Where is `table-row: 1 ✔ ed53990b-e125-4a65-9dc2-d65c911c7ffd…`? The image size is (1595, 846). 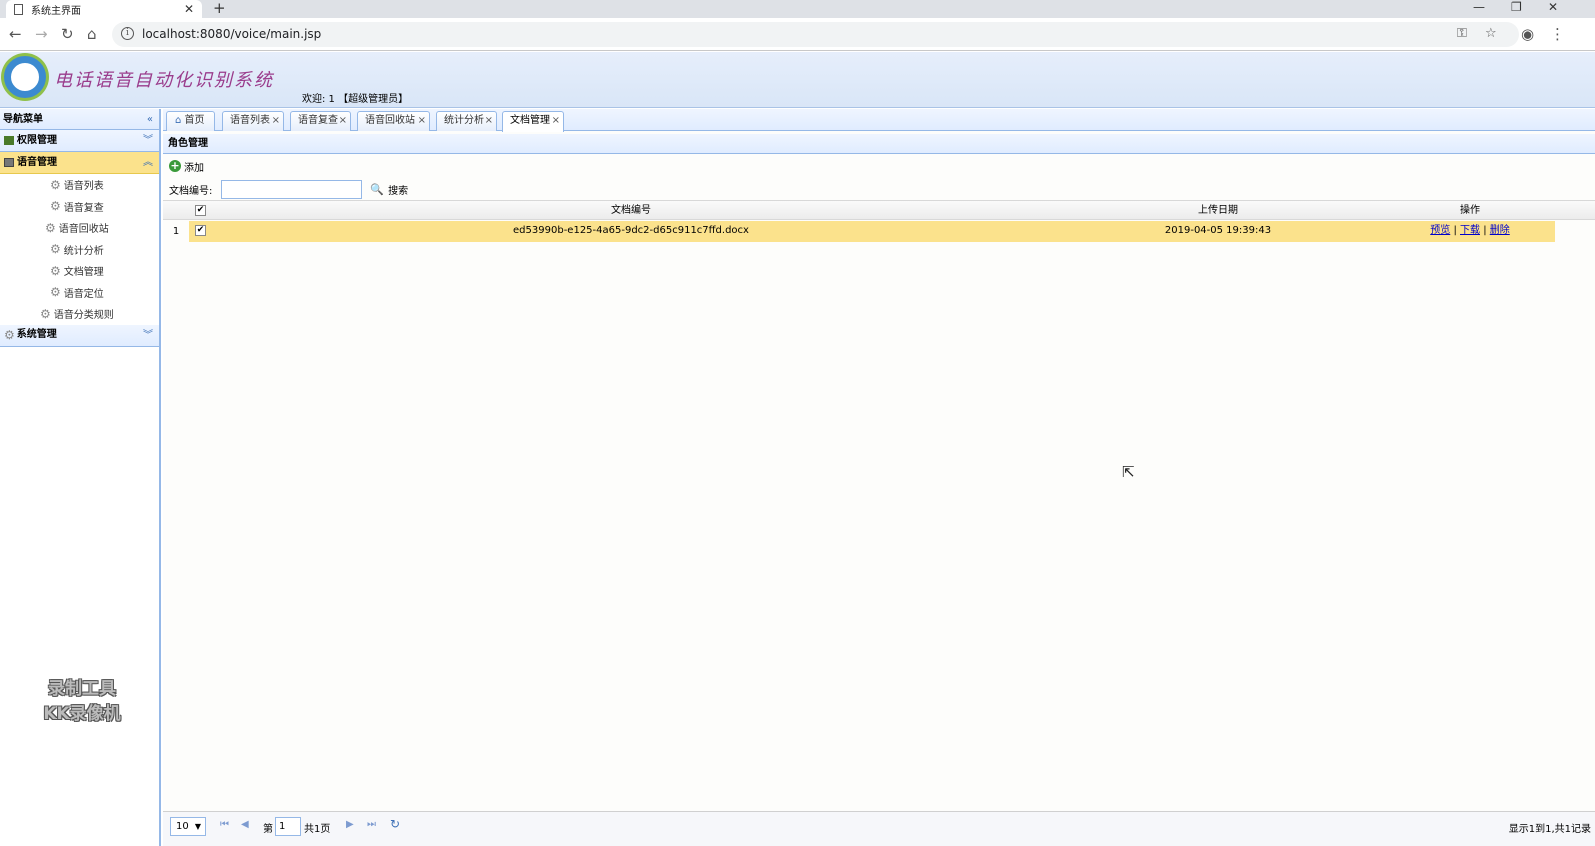
table-row: 1 ✔ ed53990b-e125-4a65-9dc2-d65c911c7ffd… is located at coordinates (879, 231).